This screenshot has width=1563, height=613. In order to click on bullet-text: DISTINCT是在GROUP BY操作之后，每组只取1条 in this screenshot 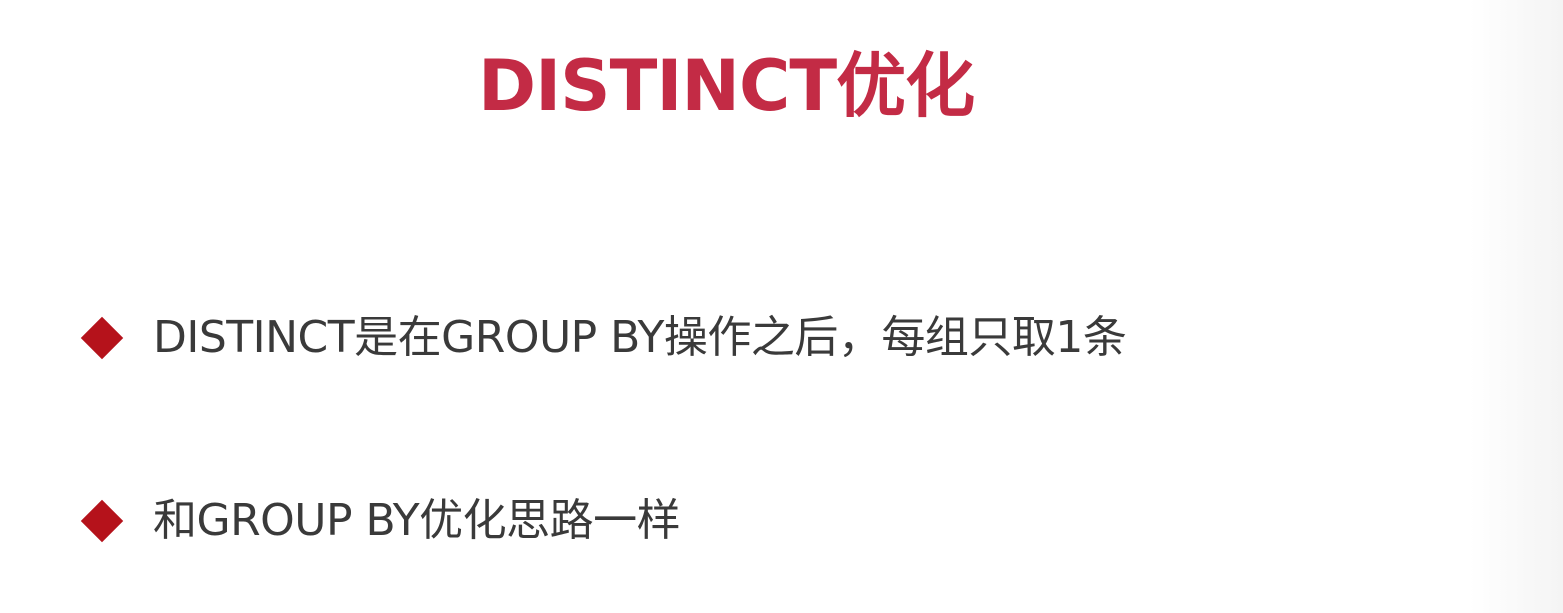, I will do `click(640, 337)`.